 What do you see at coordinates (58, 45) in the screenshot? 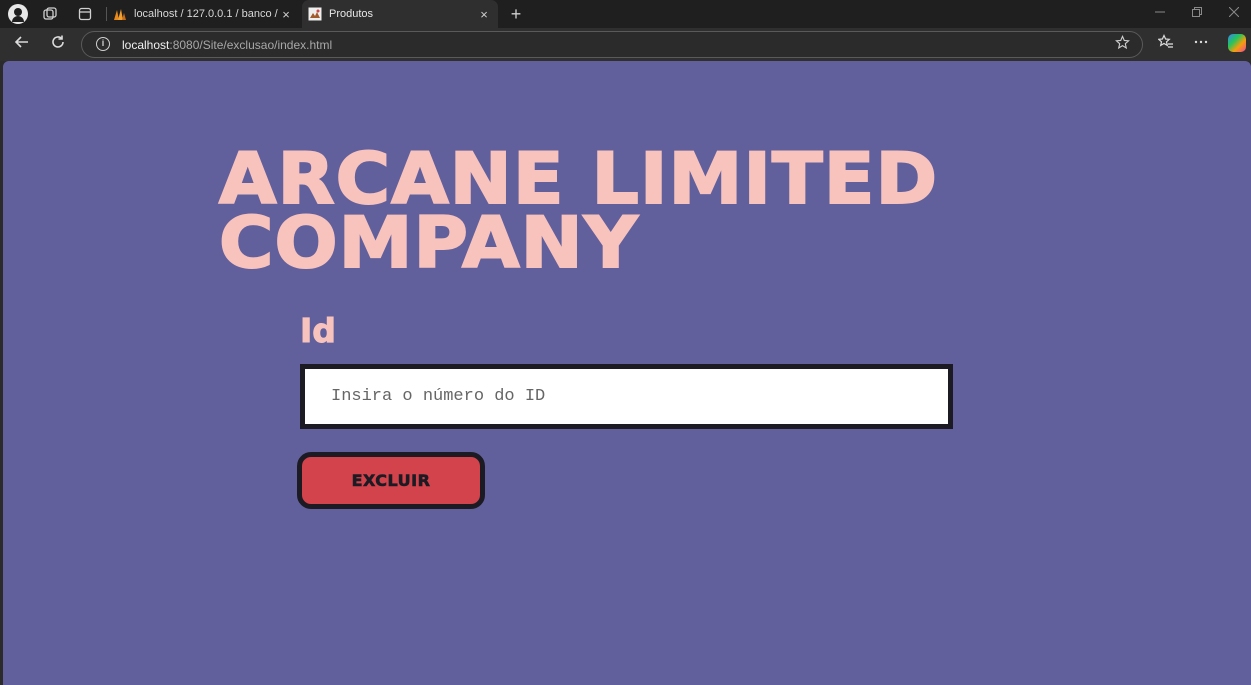
I see `refresh-icon` at bounding box center [58, 45].